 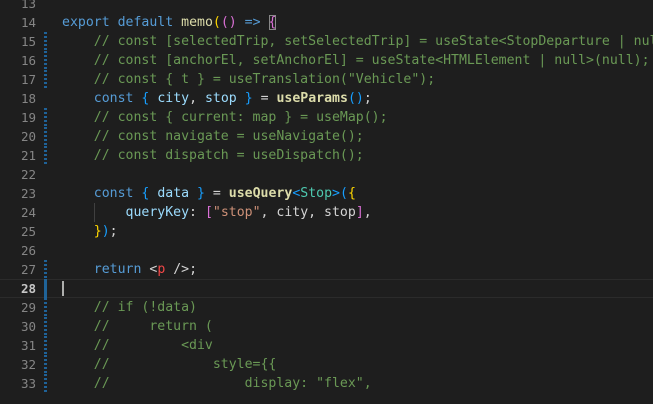 I want to click on code-token: useParams, so click(x=312, y=98).